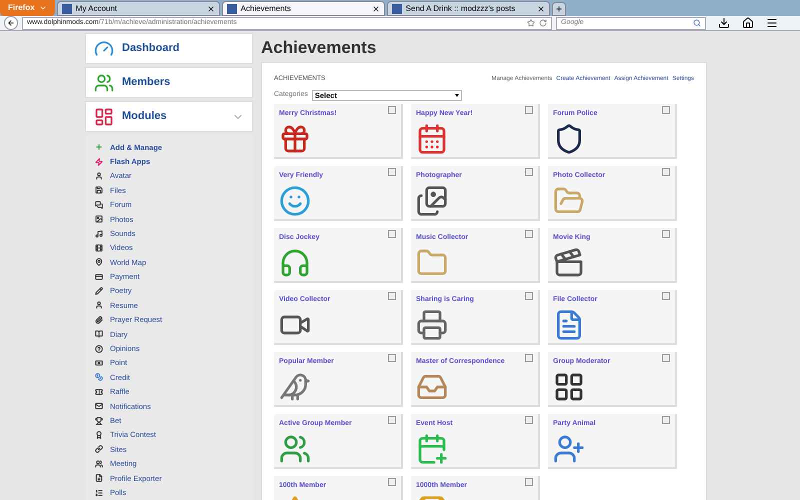 Image resolution: width=800 pixels, height=500 pixels. I want to click on sidebar-section: Dashboard, so click(169, 48).